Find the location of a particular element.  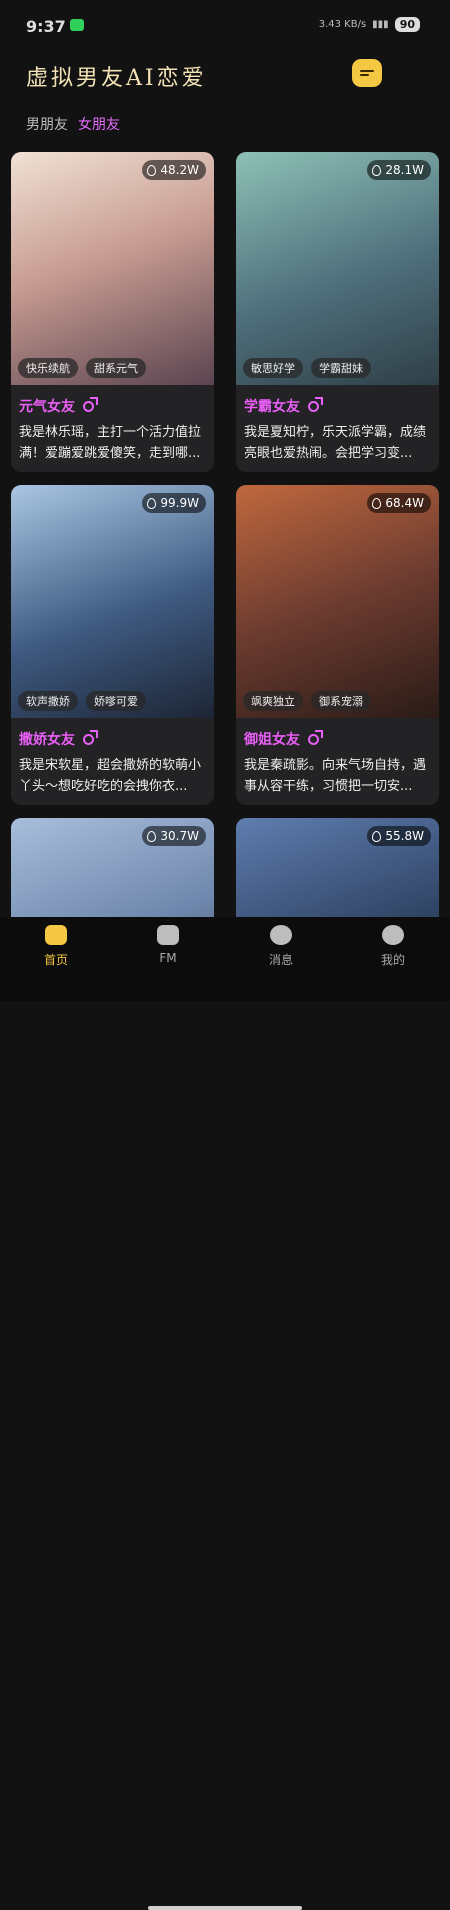

gender-tabs: 男朋友 女朋友 is located at coordinates (73, 124).